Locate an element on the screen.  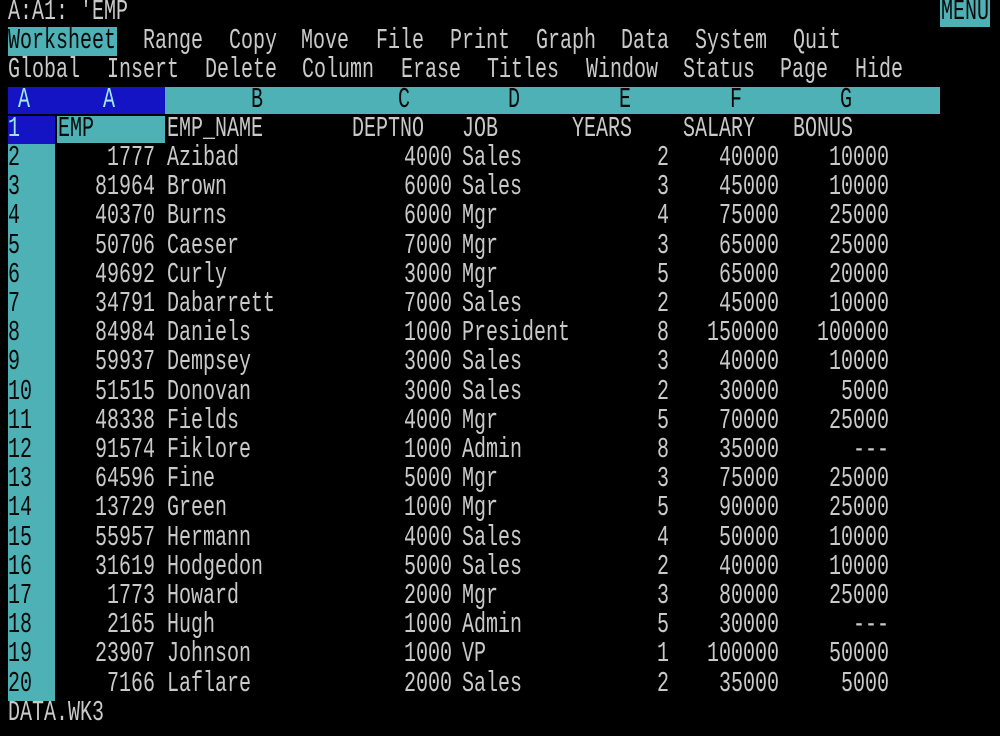
cell-f-text: 35000 is located at coordinates (748, 684).